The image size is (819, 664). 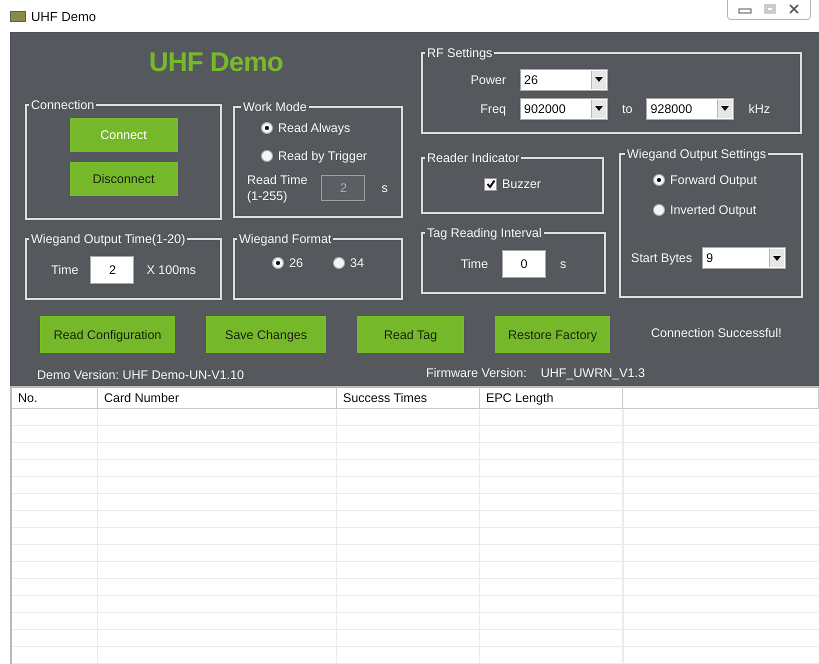 What do you see at coordinates (770, 9) in the screenshot?
I see `maximize-icon` at bounding box center [770, 9].